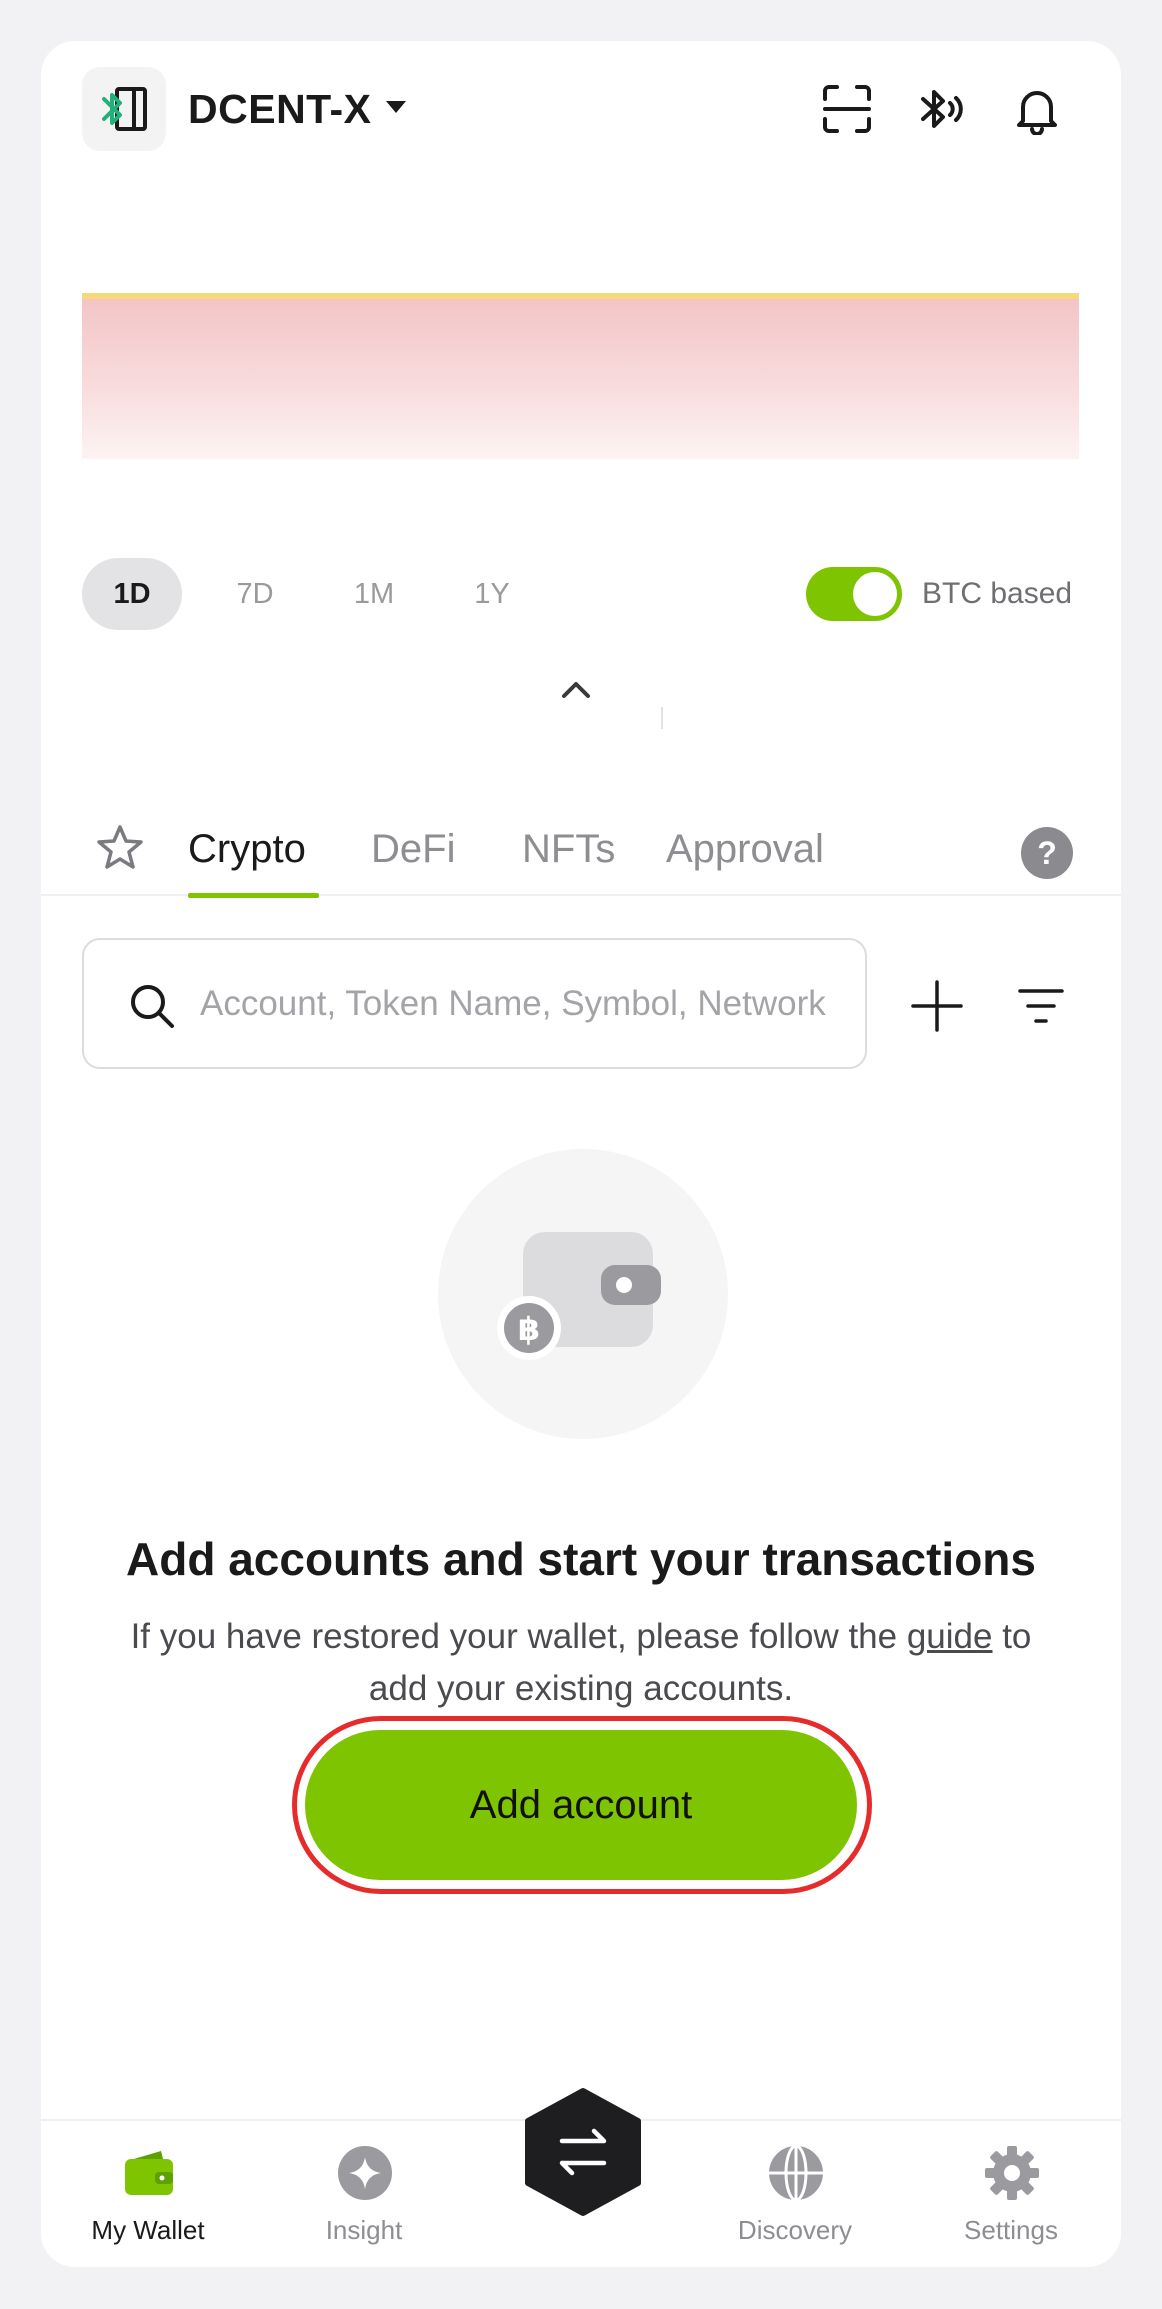 The image size is (1162, 2309). I want to click on wallet-nav-icon, so click(149, 2173).